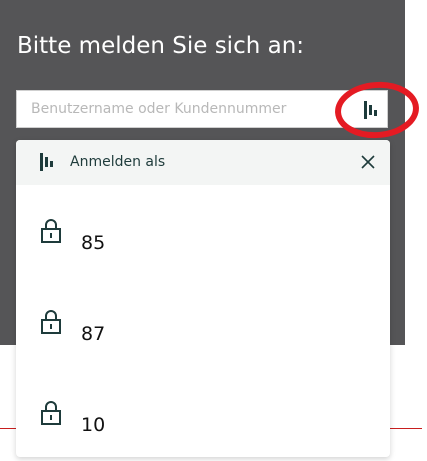  I want to click on dropdown-header: Anmelden als, so click(203, 162).